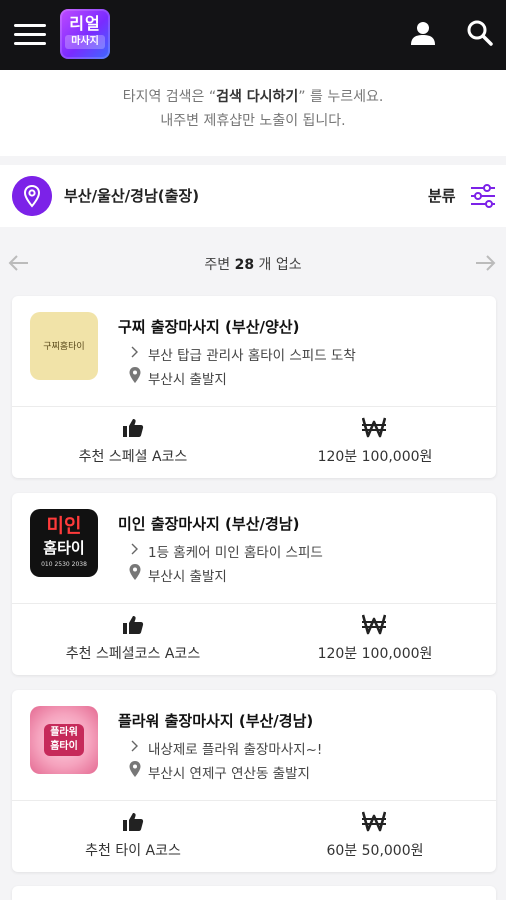 This screenshot has width=506, height=900. I want to click on listing-description: 부산 탑급 관리사 홈타이 스피드 도착, so click(252, 356).